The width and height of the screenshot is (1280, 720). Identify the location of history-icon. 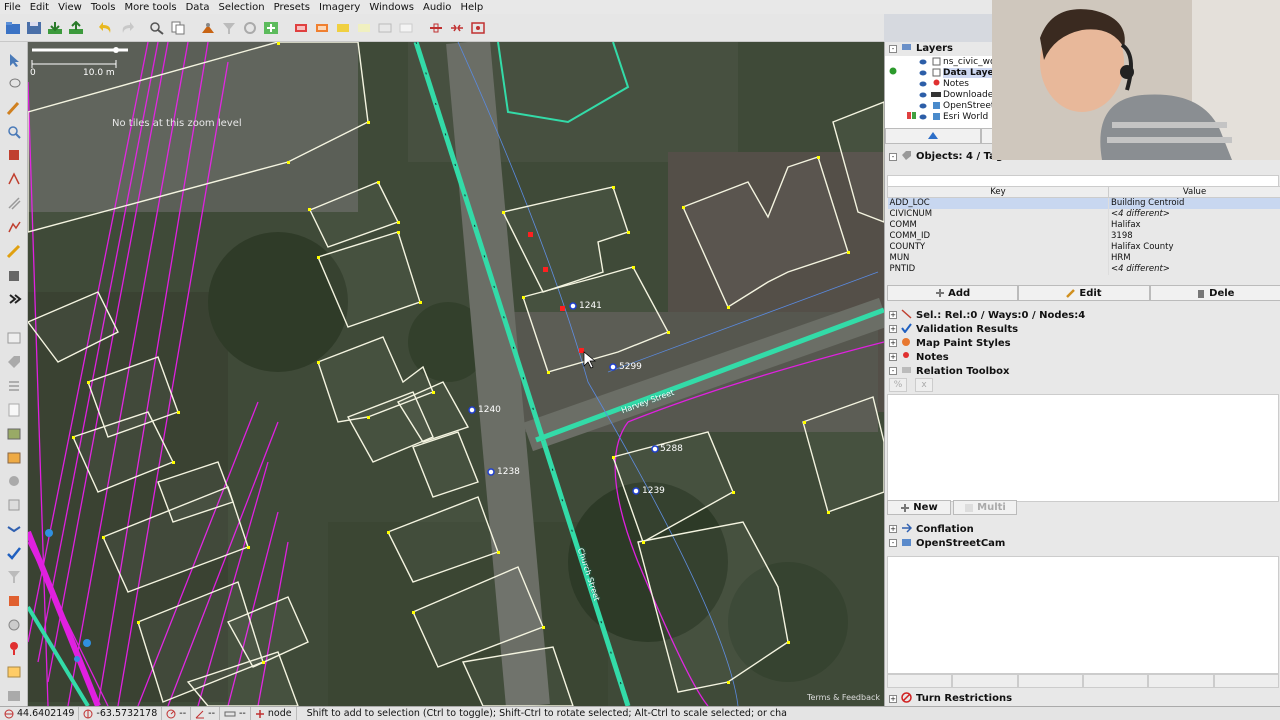
(14, 458).